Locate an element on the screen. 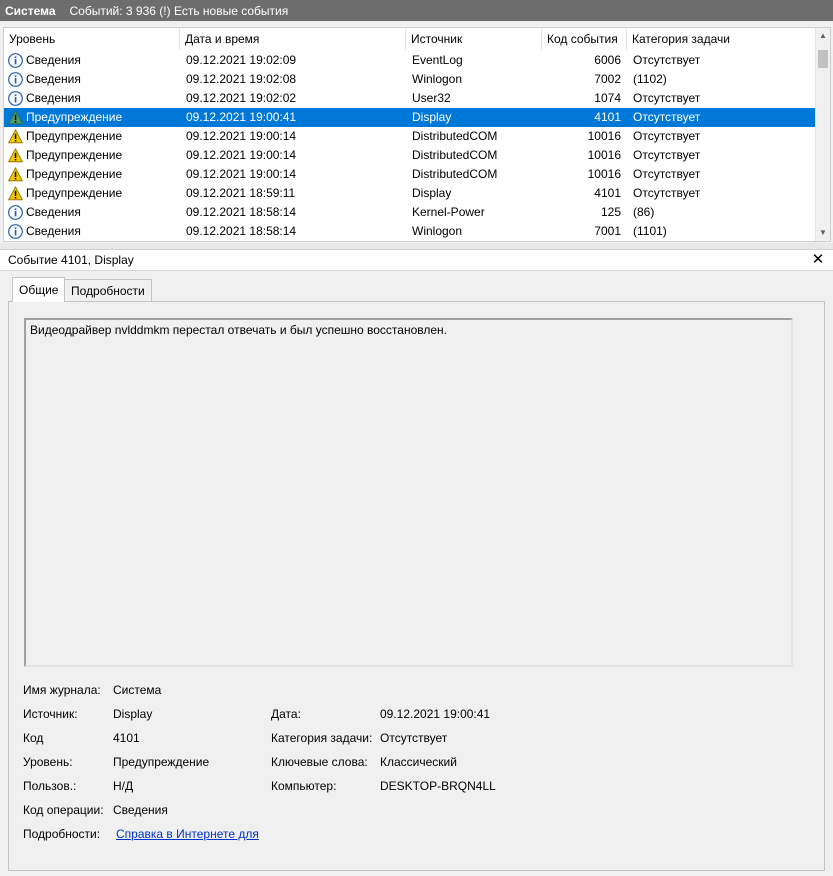  computer-label: Компьютер: is located at coordinates (304, 786).